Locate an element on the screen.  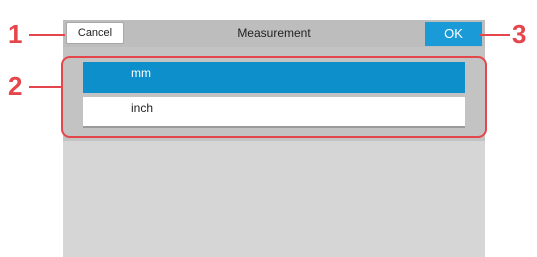
ok-button: OK is located at coordinates (453, 34).